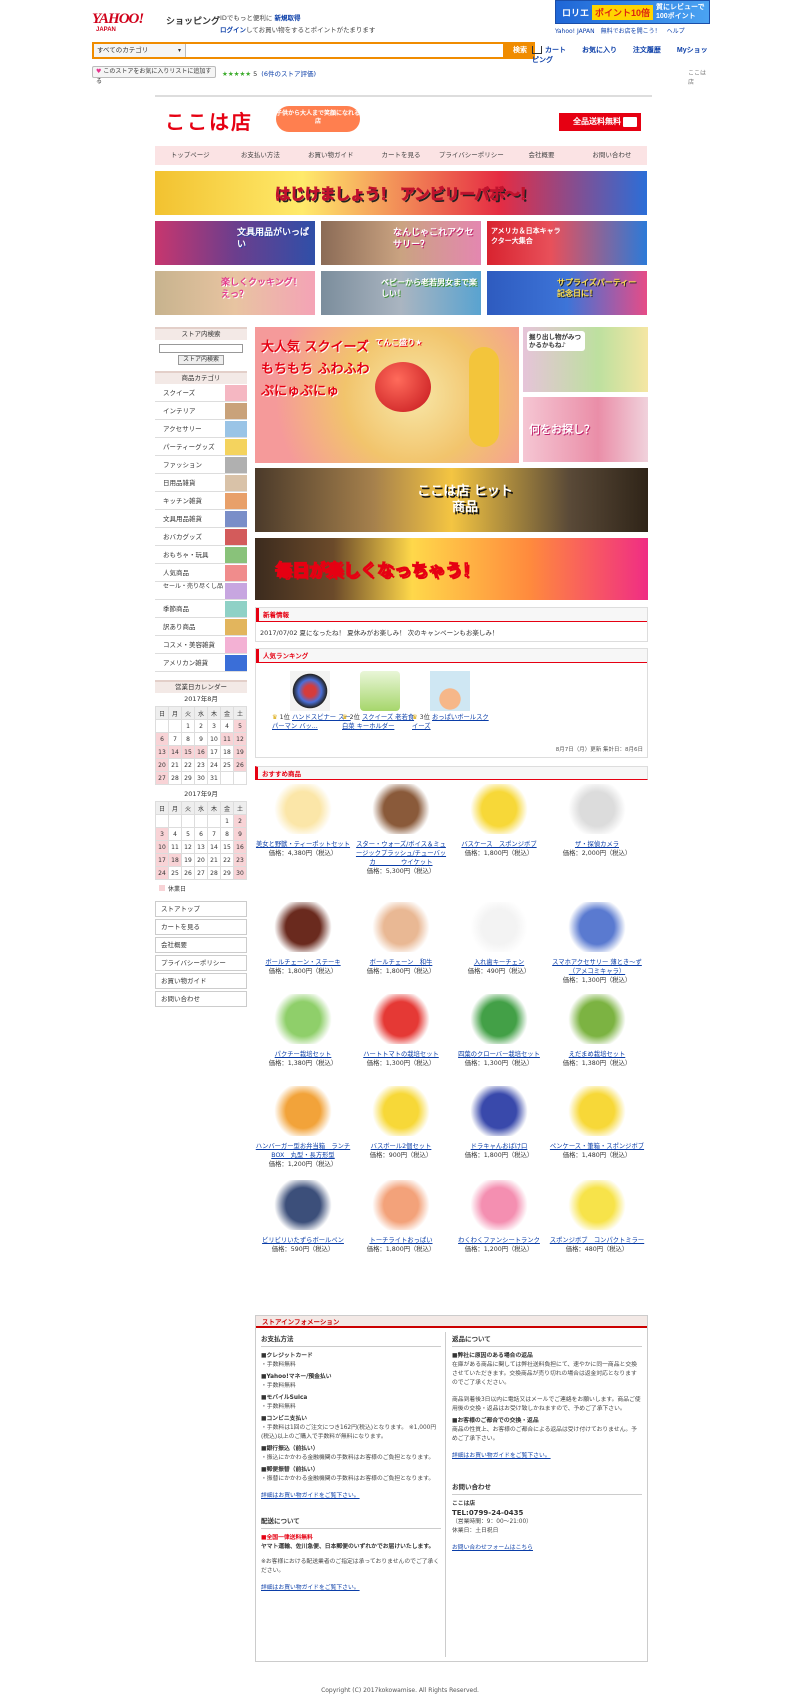 This screenshot has width=800, height=1697. I want to click on top-links: Yahoo! JAPAN 無料でお店を開こう！ ヘルプ, so click(620, 30).